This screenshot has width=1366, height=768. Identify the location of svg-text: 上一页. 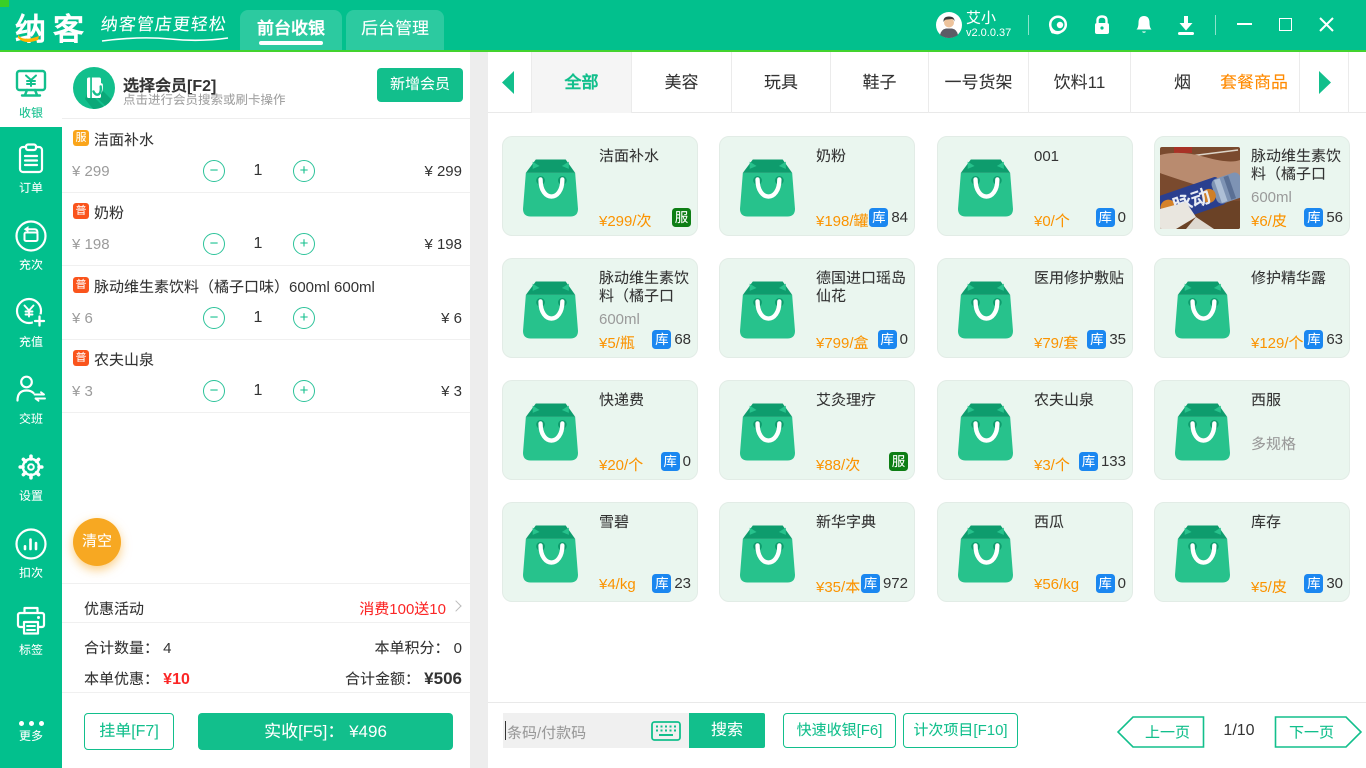
(1167, 732).